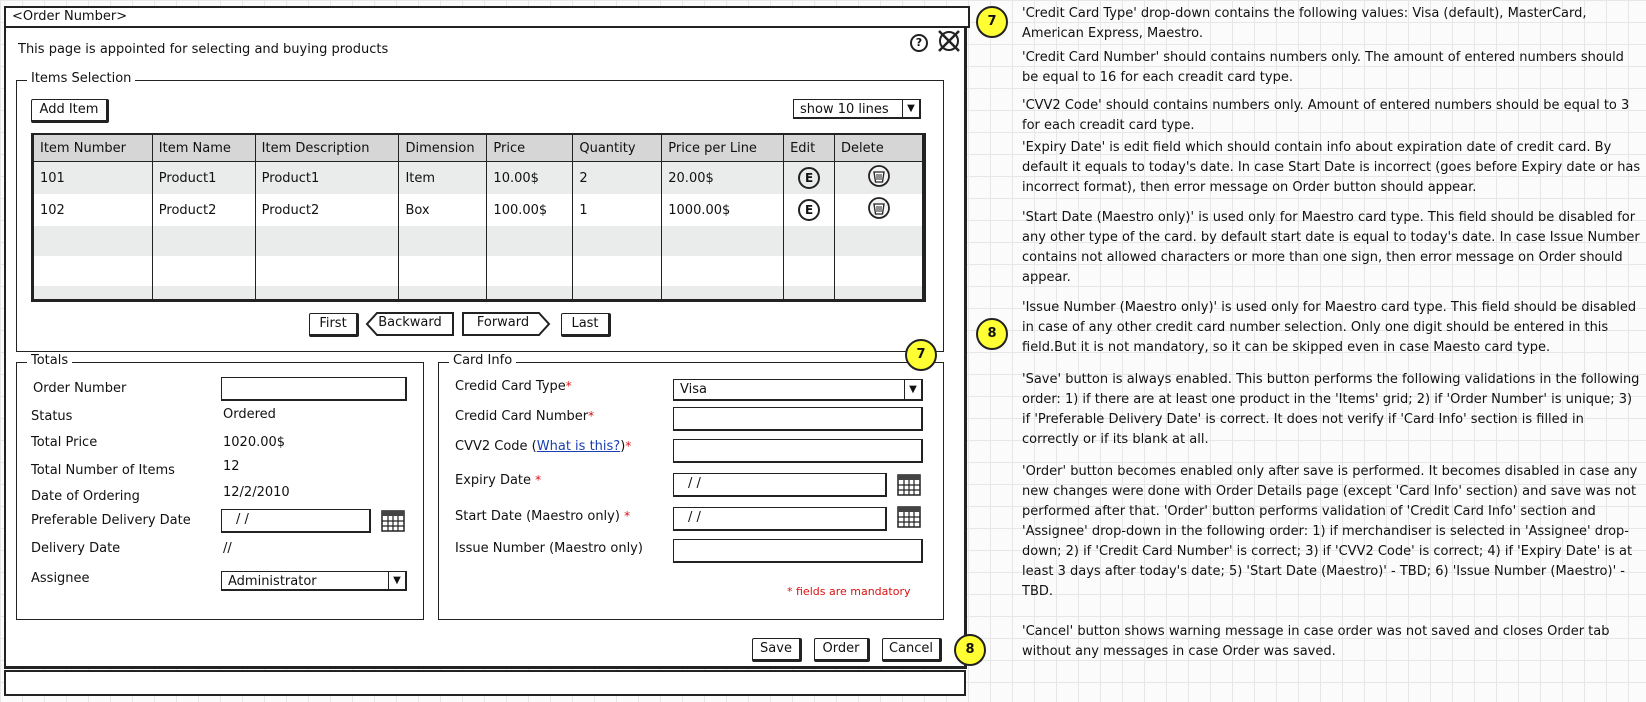 This screenshot has height=702, width=1646. What do you see at coordinates (231, 466) in the screenshot?
I see `total-items-value: 12` at bounding box center [231, 466].